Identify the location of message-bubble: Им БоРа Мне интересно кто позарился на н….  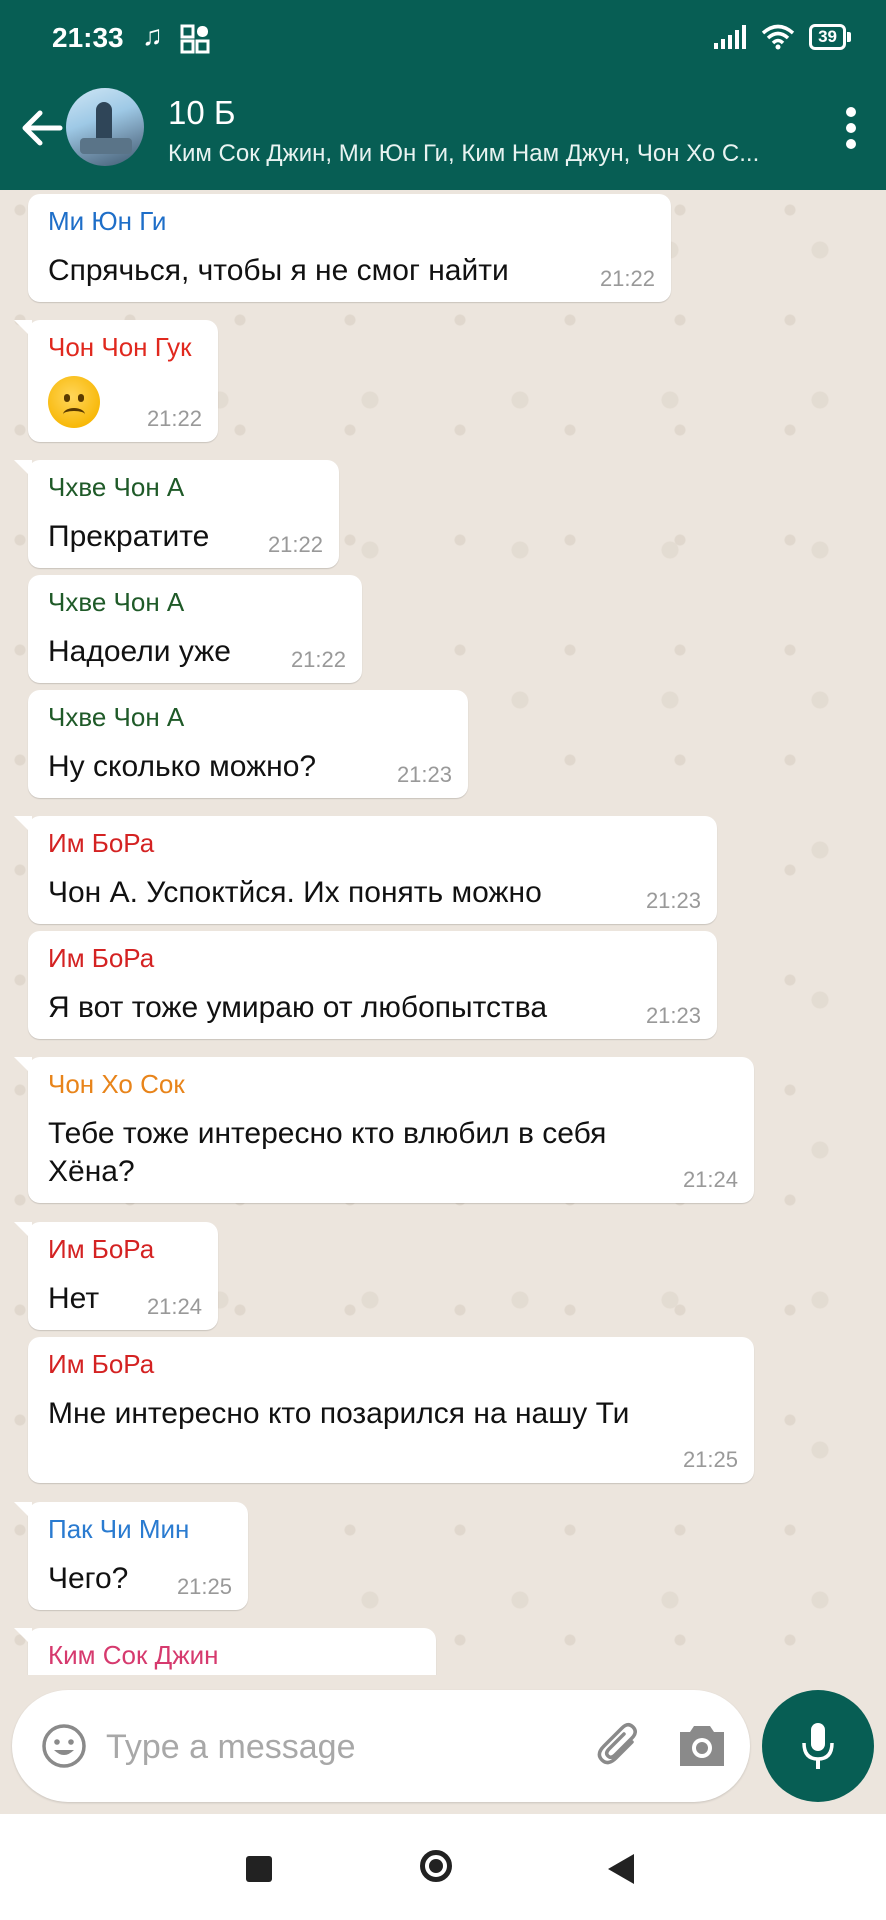
(391, 1410).